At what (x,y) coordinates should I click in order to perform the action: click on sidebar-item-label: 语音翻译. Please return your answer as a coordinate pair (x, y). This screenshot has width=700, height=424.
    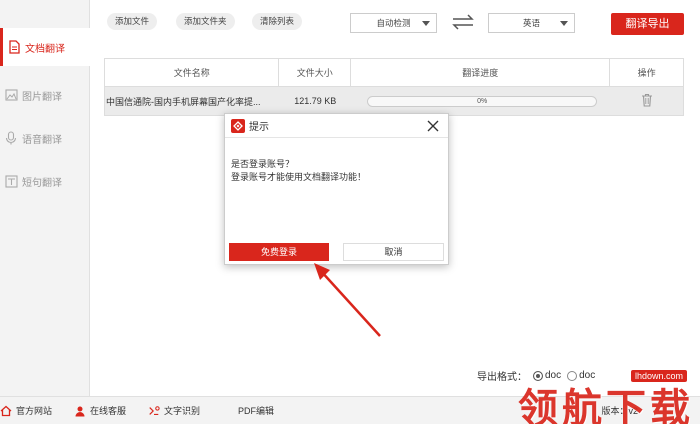
    Looking at the image, I should click on (42, 140).